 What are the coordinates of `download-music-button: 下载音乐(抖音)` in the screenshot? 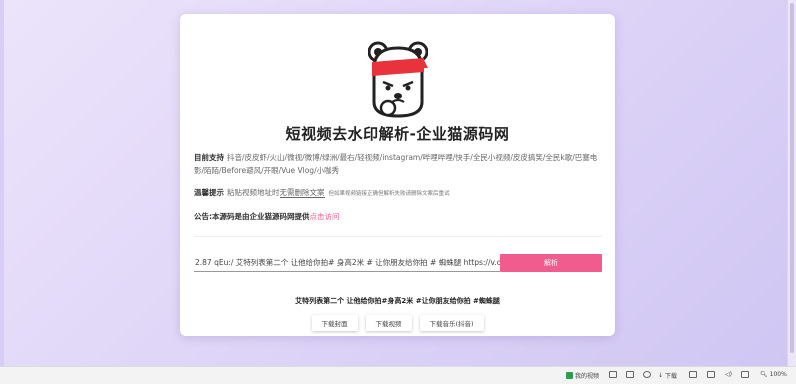 It's located at (451, 323).